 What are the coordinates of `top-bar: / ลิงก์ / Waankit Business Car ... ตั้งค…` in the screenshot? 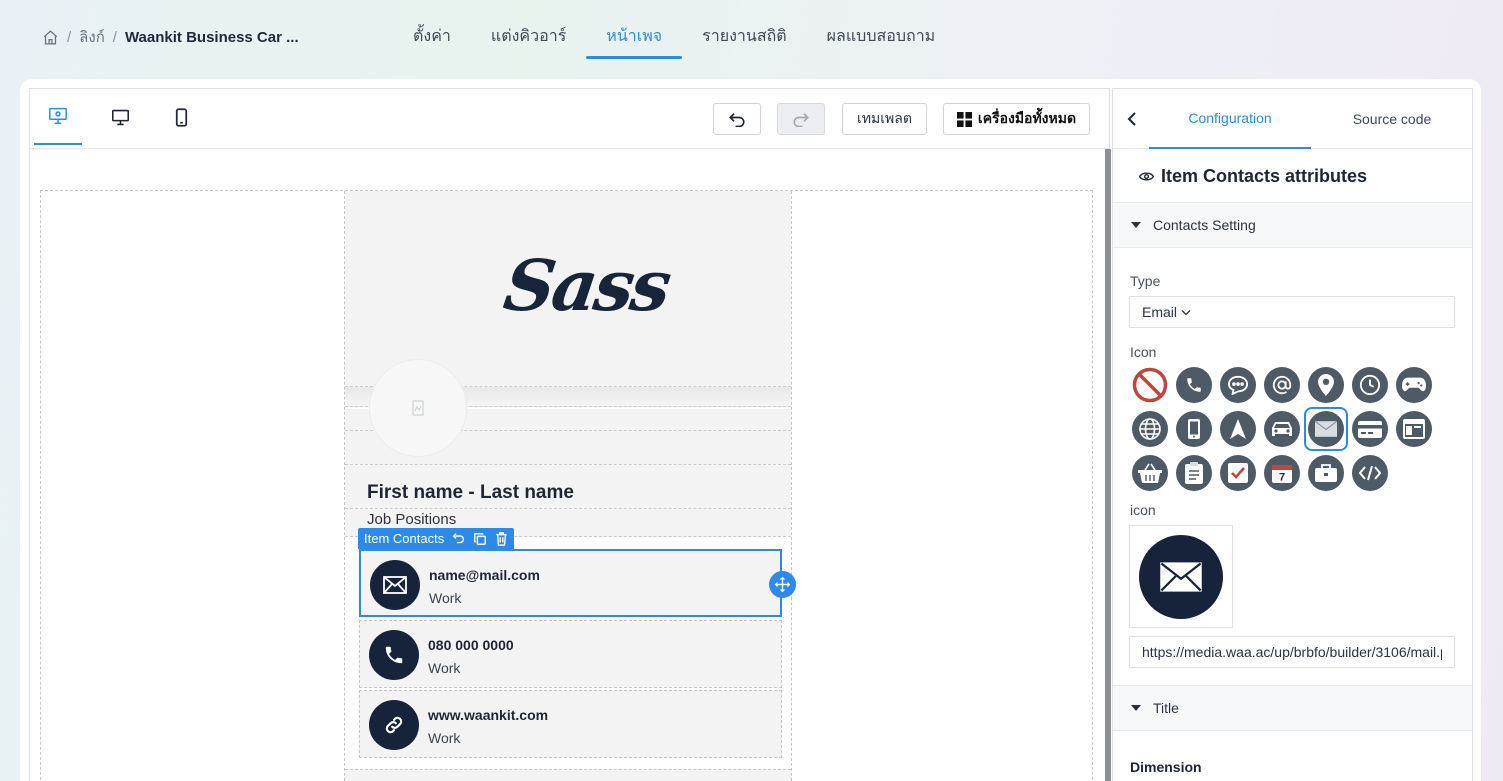 It's located at (751, 36).